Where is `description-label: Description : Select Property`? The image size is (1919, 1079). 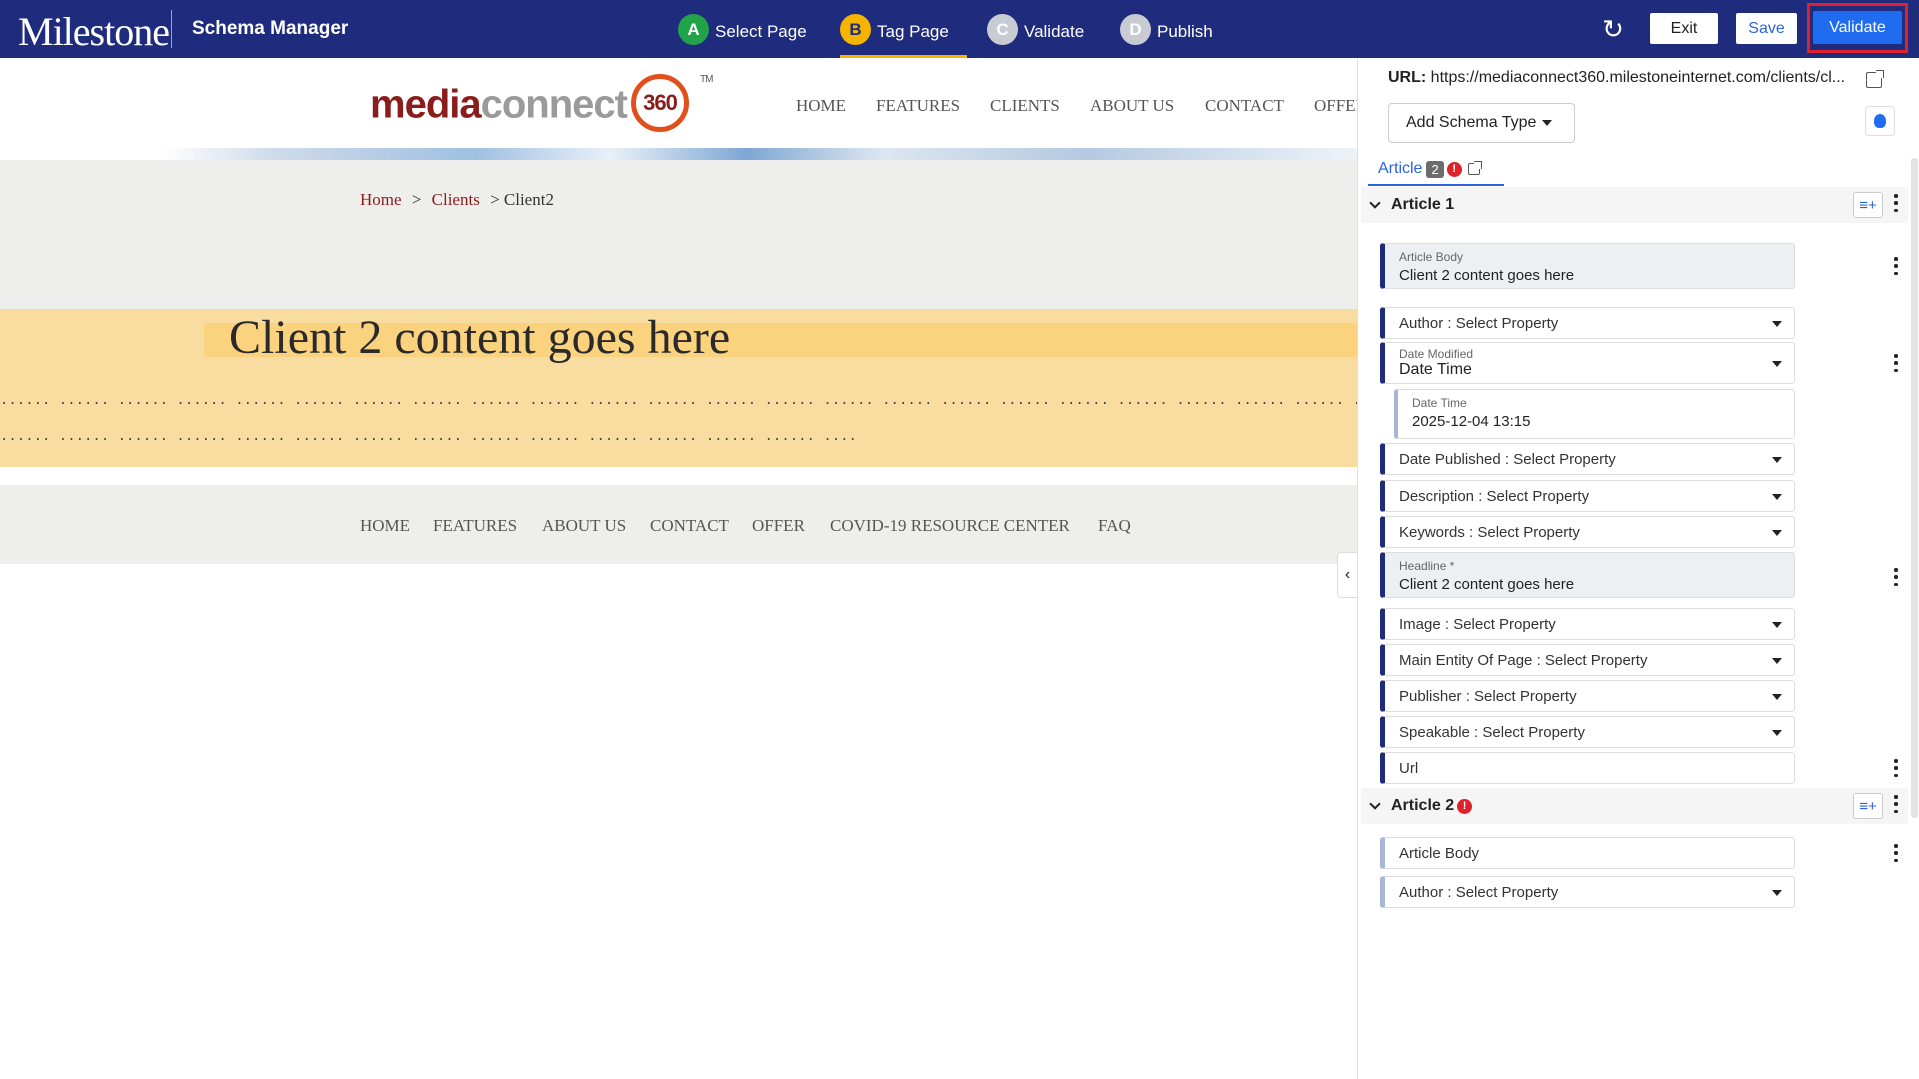
description-label: Description : Select Property is located at coordinates (1494, 496).